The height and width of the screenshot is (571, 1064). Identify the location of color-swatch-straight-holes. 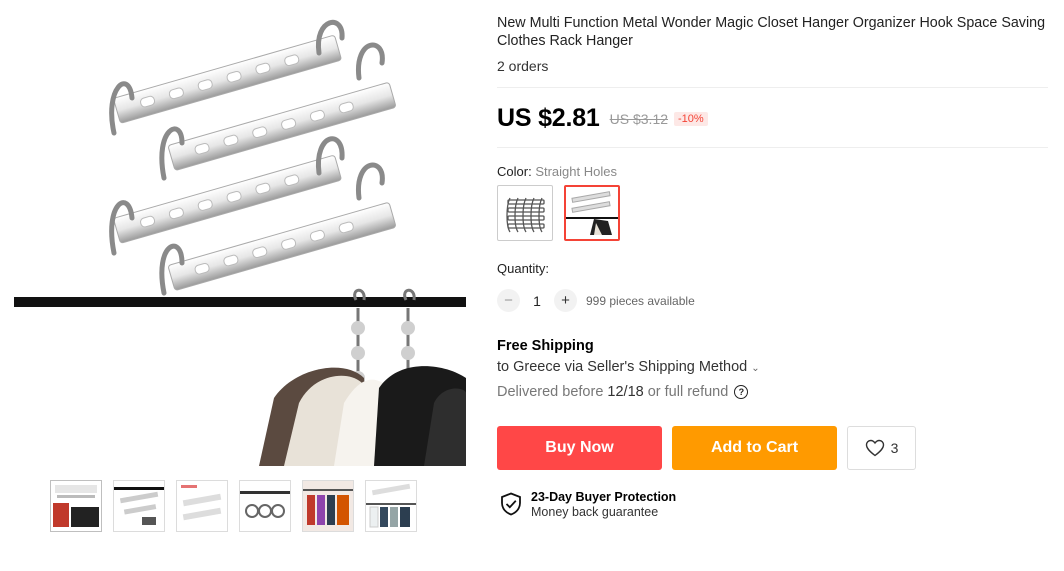
(592, 213).